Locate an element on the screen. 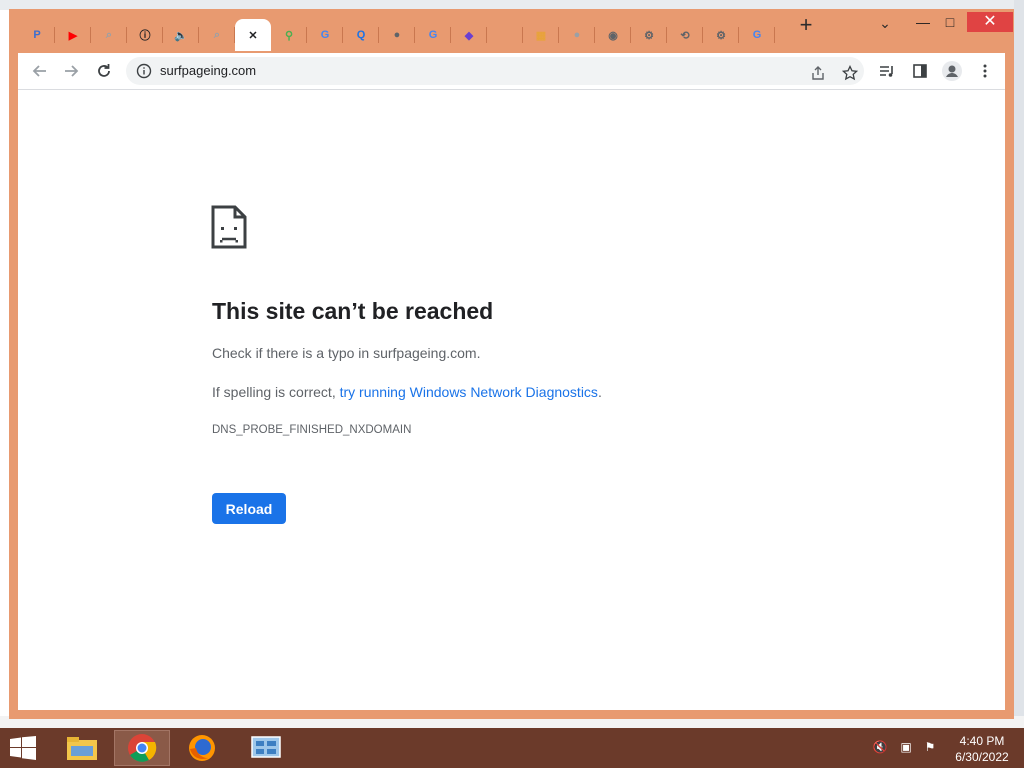 The width and height of the screenshot is (1024, 768). menu-button is located at coordinates (985, 71).